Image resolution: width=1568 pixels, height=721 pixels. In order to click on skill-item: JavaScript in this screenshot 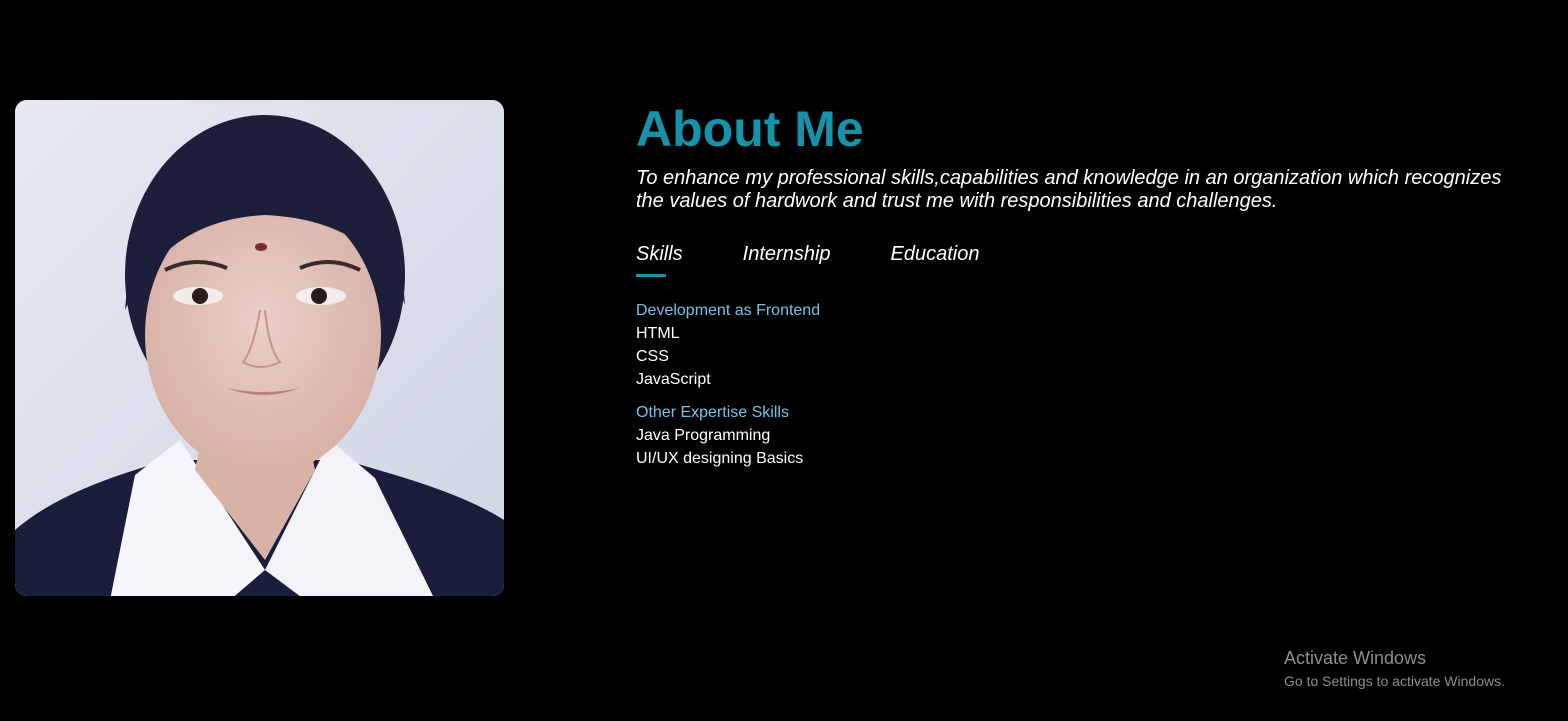, I will do `click(673, 379)`.